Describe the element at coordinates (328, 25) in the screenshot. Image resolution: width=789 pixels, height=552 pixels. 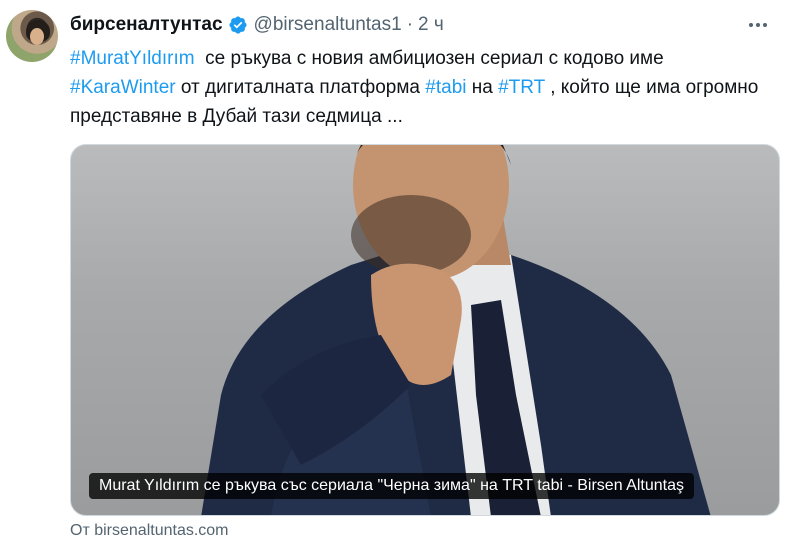
I see `user-handle: @birsenaltuntas1` at that location.